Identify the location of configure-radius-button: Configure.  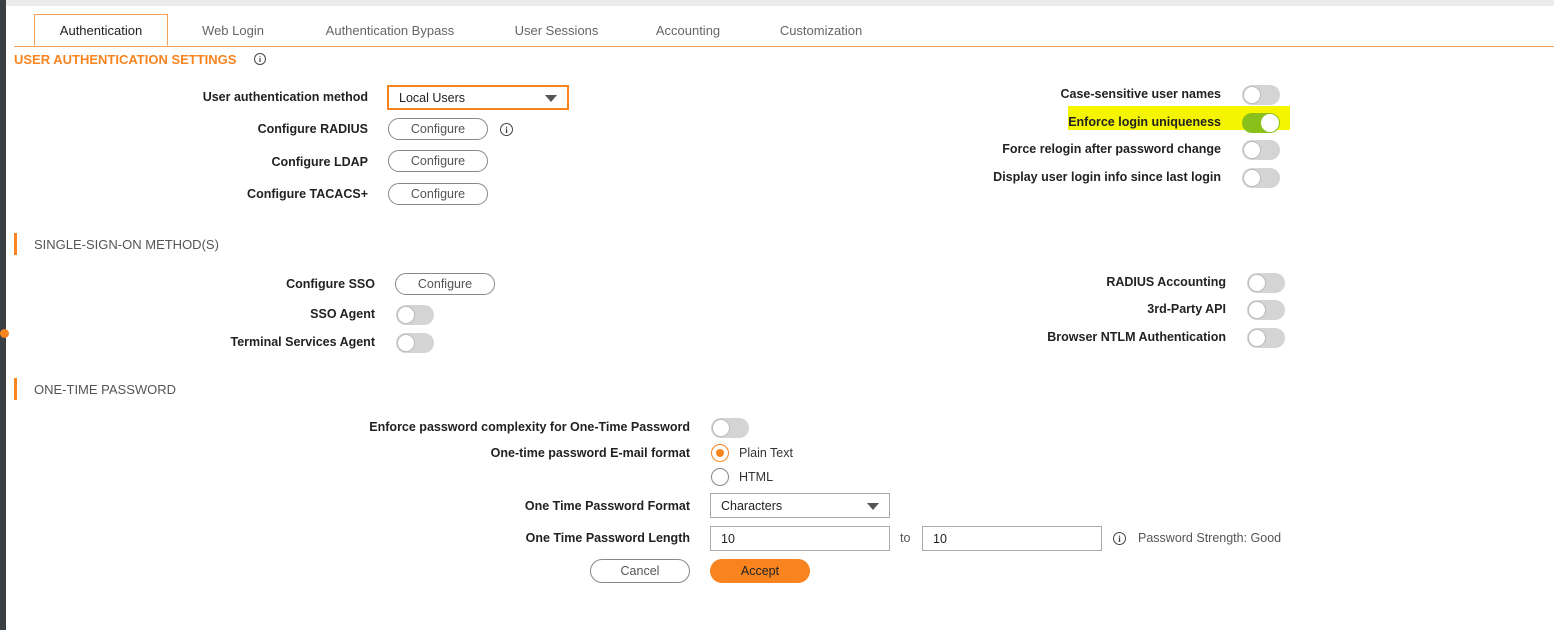
(438, 129).